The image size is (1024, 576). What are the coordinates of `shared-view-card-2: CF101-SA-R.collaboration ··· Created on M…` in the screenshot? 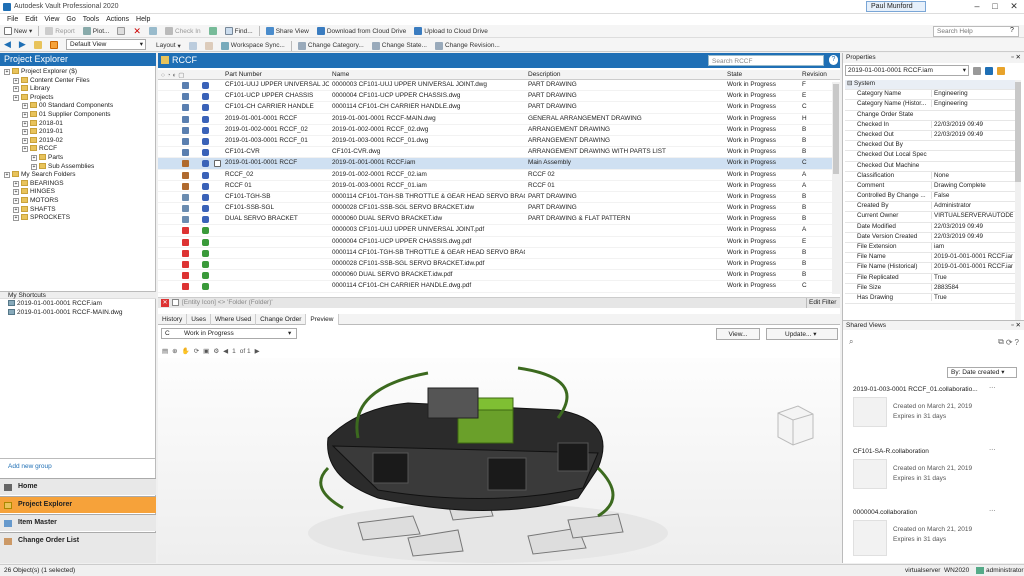 It's located at (933, 475).